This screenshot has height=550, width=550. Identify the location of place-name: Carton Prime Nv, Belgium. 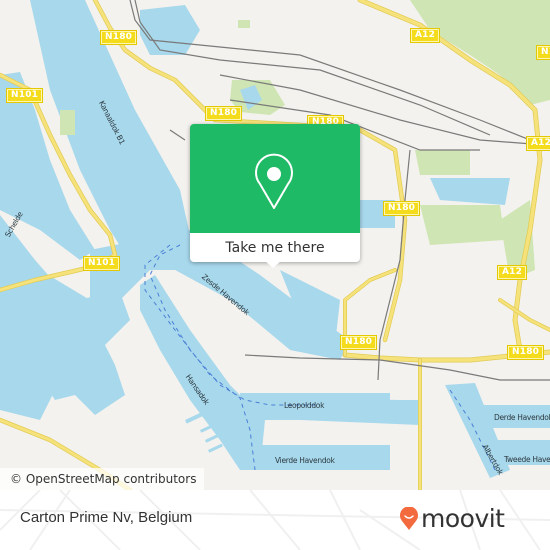
(106, 517).